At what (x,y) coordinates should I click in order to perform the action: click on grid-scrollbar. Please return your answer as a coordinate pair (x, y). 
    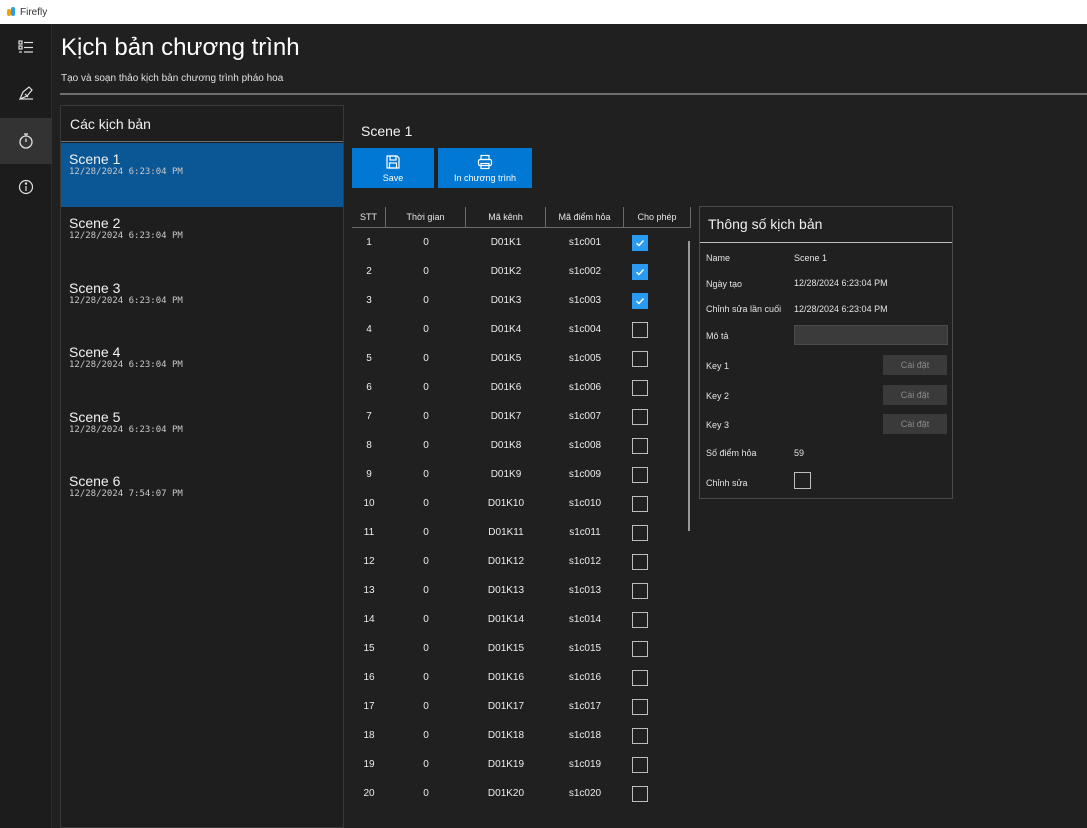
    Looking at the image, I should click on (689, 386).